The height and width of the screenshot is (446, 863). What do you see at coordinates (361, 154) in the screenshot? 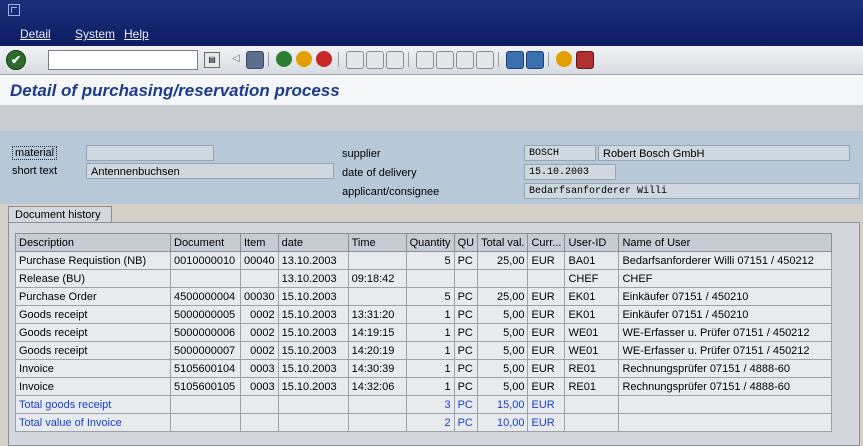
I see `supplier-label: supplier` at bounding box center [361, 154].